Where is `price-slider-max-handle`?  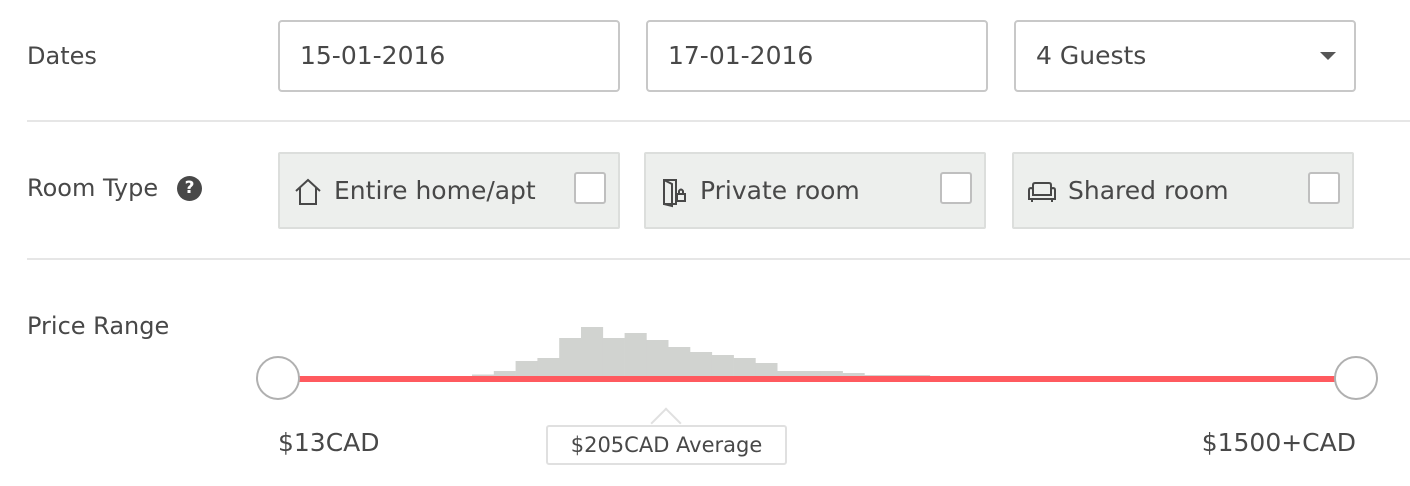
price-slider-max-handle is located at coordinates (1356, 378).